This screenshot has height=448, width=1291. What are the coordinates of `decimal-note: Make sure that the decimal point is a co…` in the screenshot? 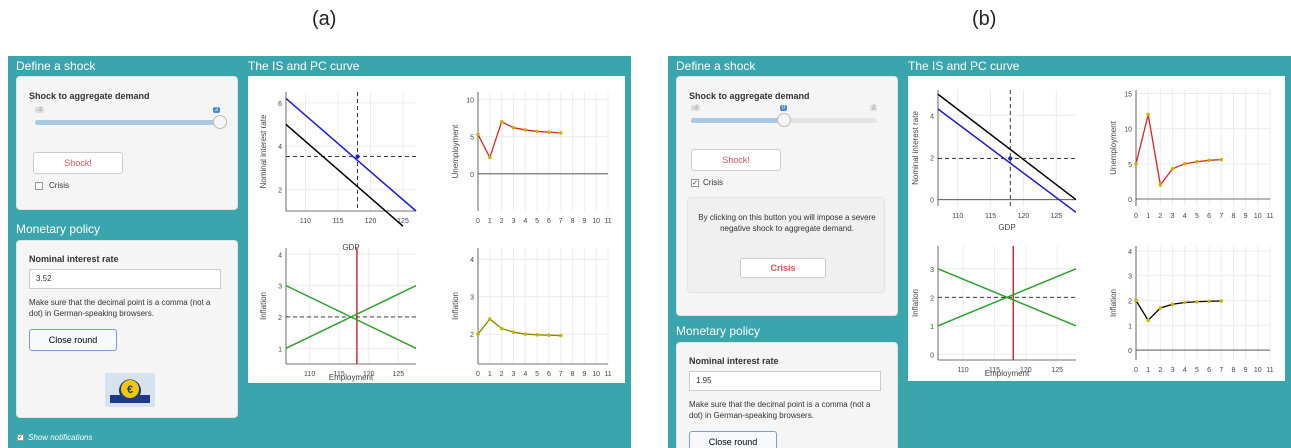 It's located at (780, 410).